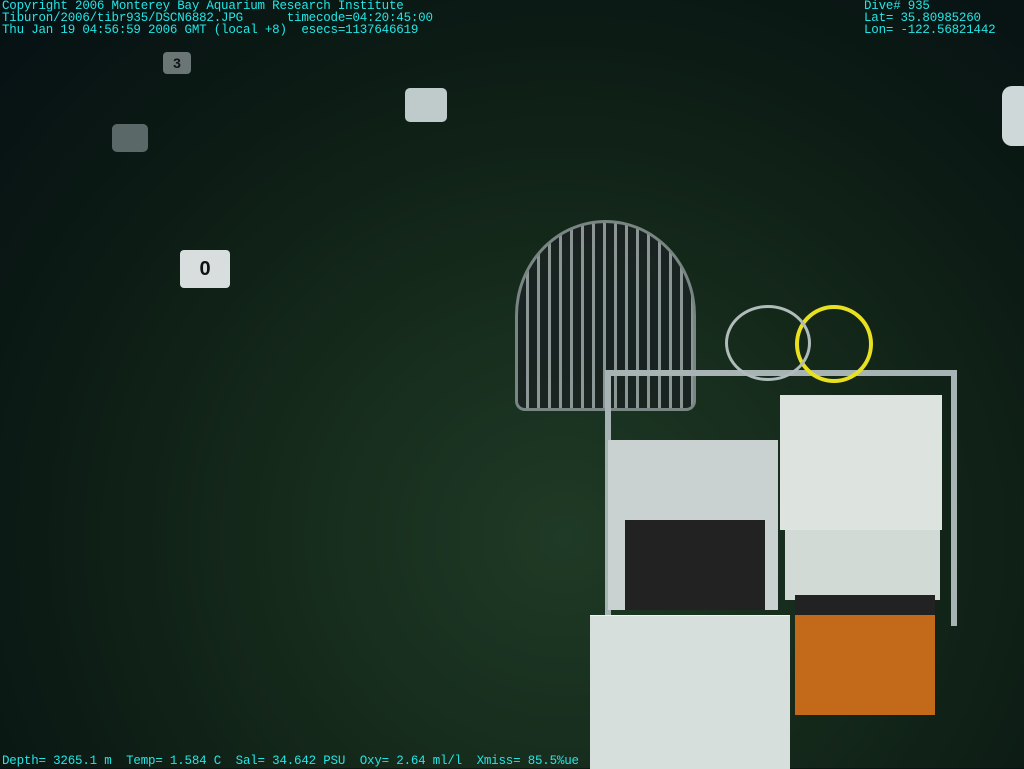  I want to click on seafloor-marker-3: 3, so click(177, 63).